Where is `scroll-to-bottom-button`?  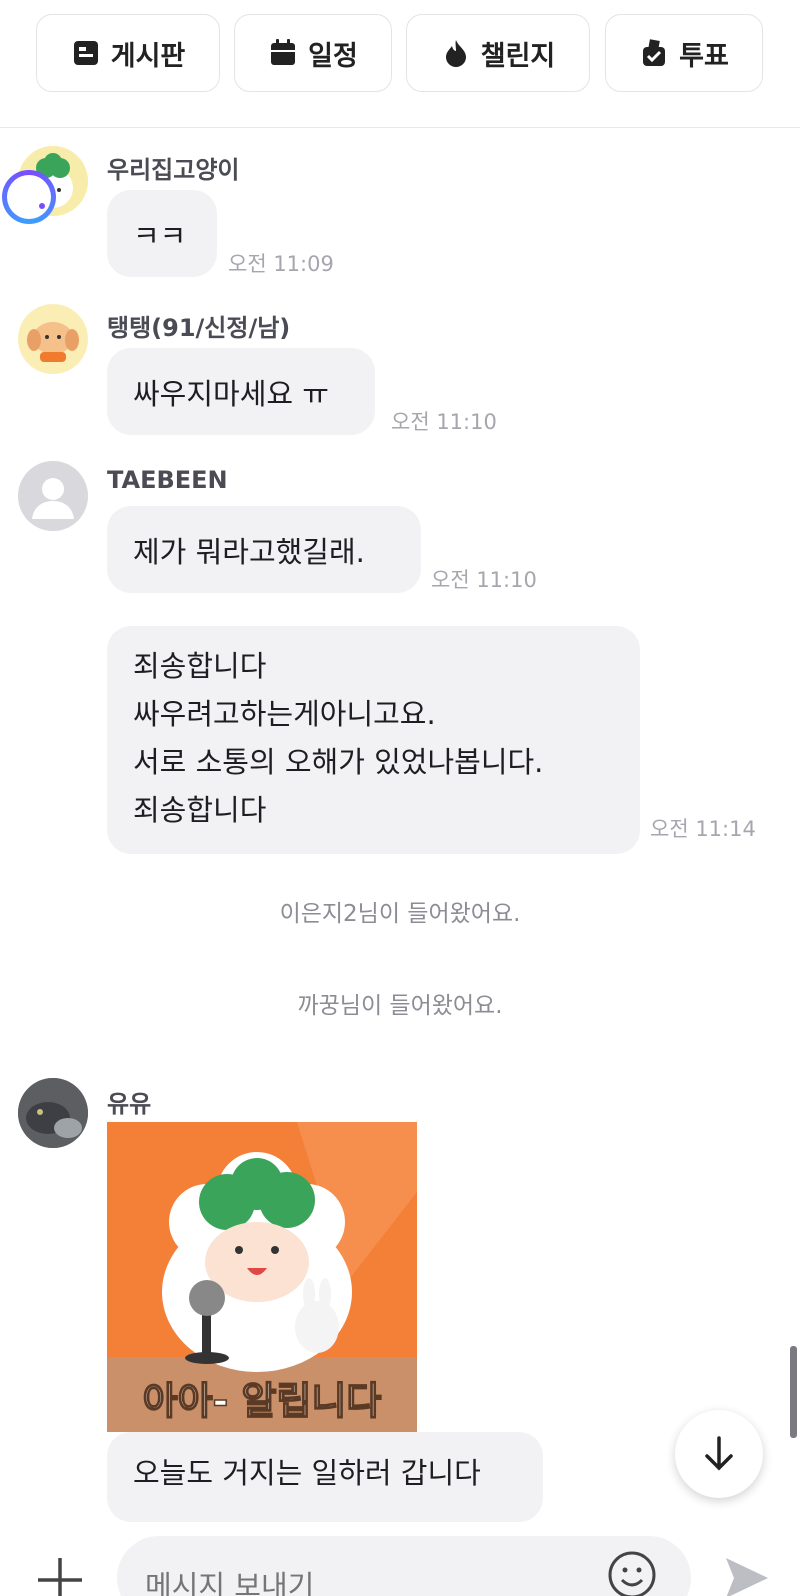
scroll-to-bottom-button is located at coordinates (719, 1454).